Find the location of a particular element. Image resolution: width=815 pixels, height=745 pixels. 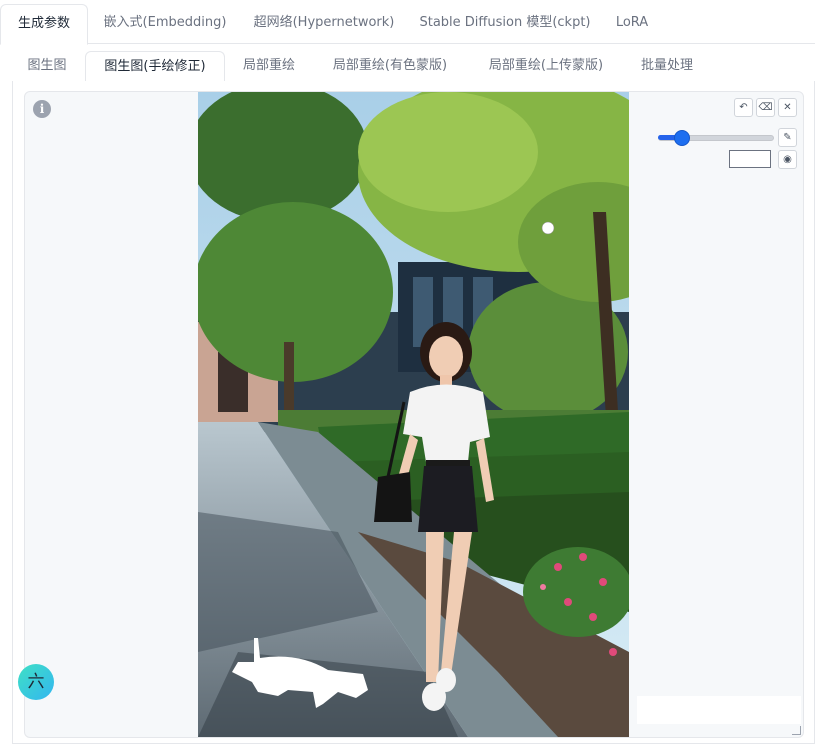

tab-hypernetwork: 超网络(Hypernetwork) is located at coordinates (324, 23).